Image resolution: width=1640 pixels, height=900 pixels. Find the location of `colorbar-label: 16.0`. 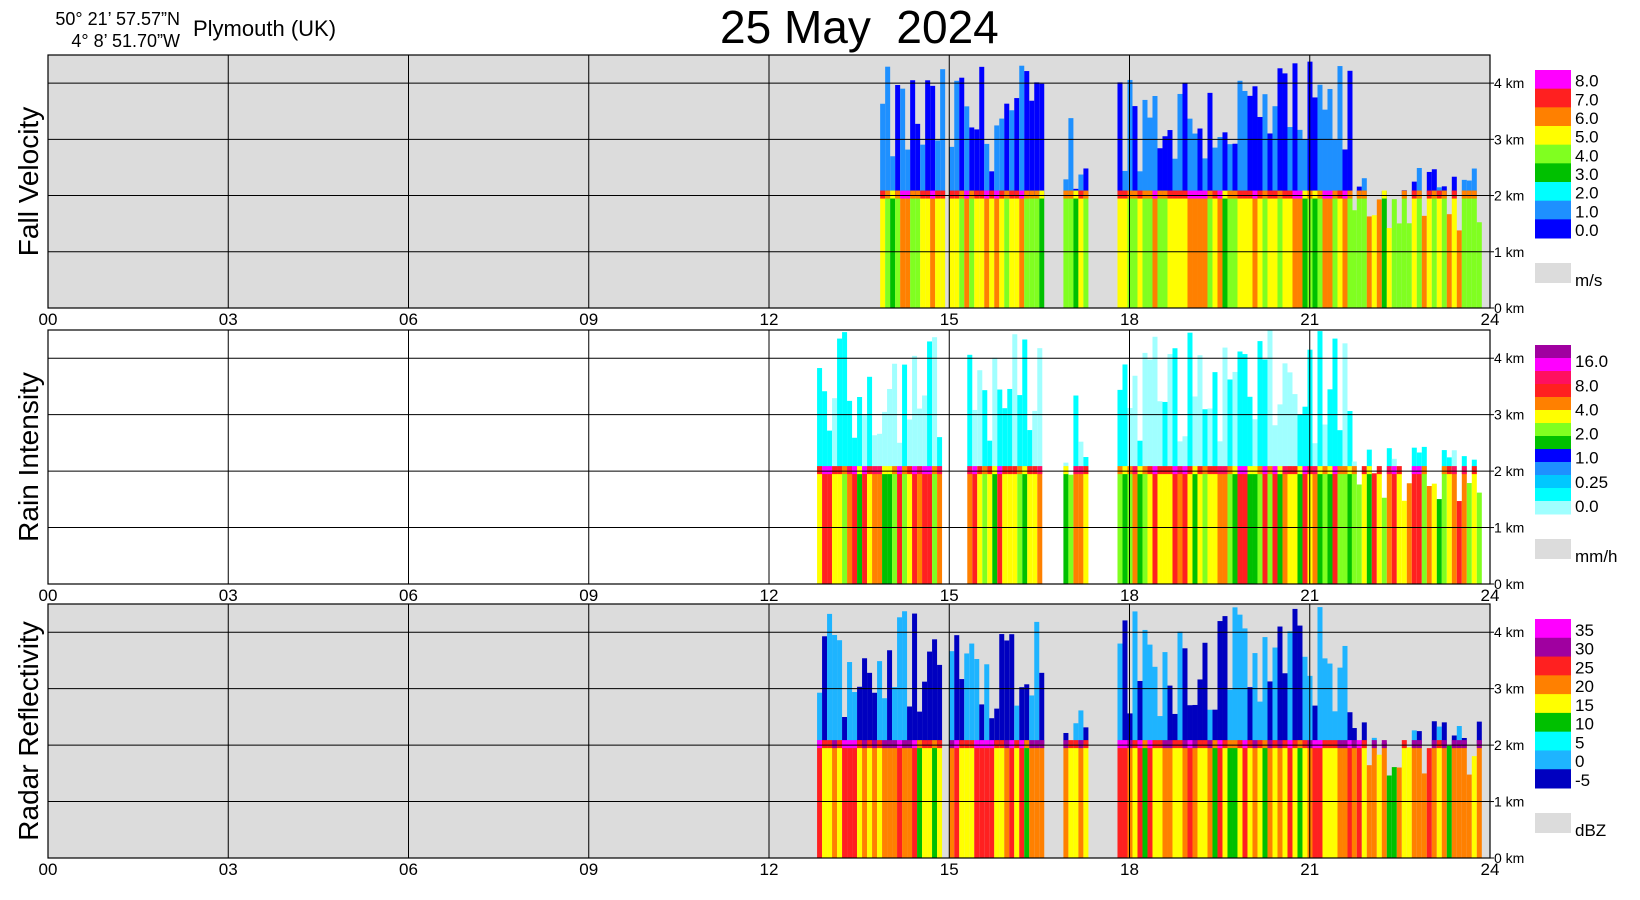

colorbar-label: 16.0 is located at coordinates (1591, 361).